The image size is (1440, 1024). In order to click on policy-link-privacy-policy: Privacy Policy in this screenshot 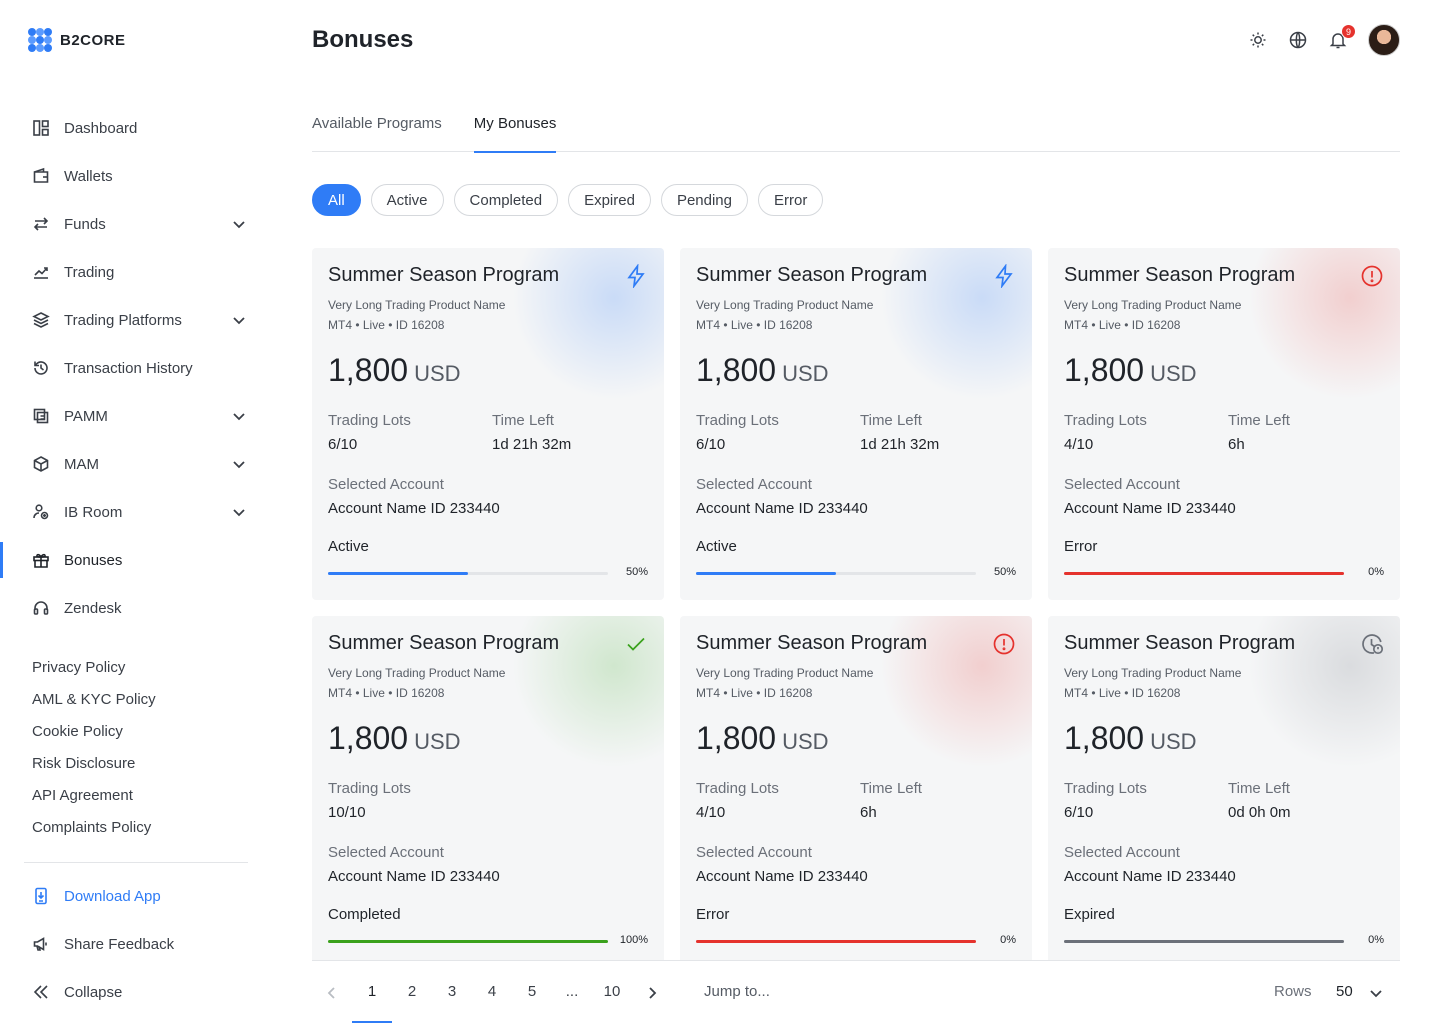, I will do `click(94, 672)`.